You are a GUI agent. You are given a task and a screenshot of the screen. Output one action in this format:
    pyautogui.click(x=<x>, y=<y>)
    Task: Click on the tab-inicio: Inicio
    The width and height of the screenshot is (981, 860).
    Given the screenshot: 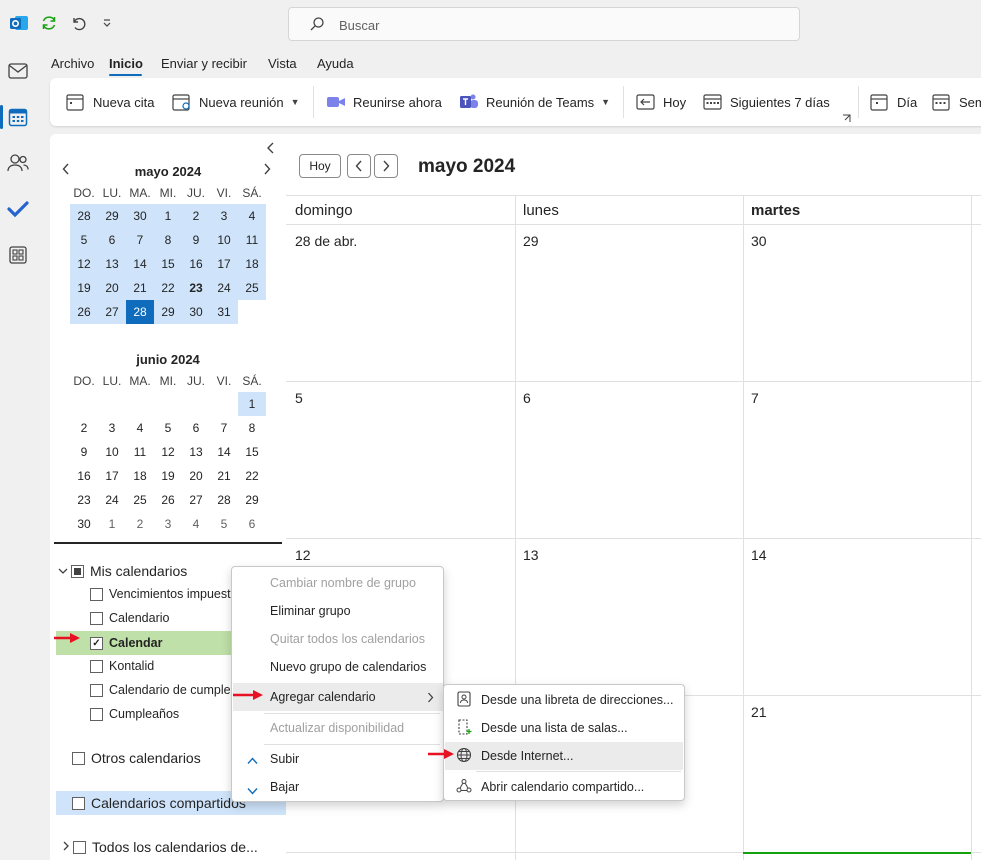 What is the action you would take?
    pyautogui.click(x=126, y=63)
    